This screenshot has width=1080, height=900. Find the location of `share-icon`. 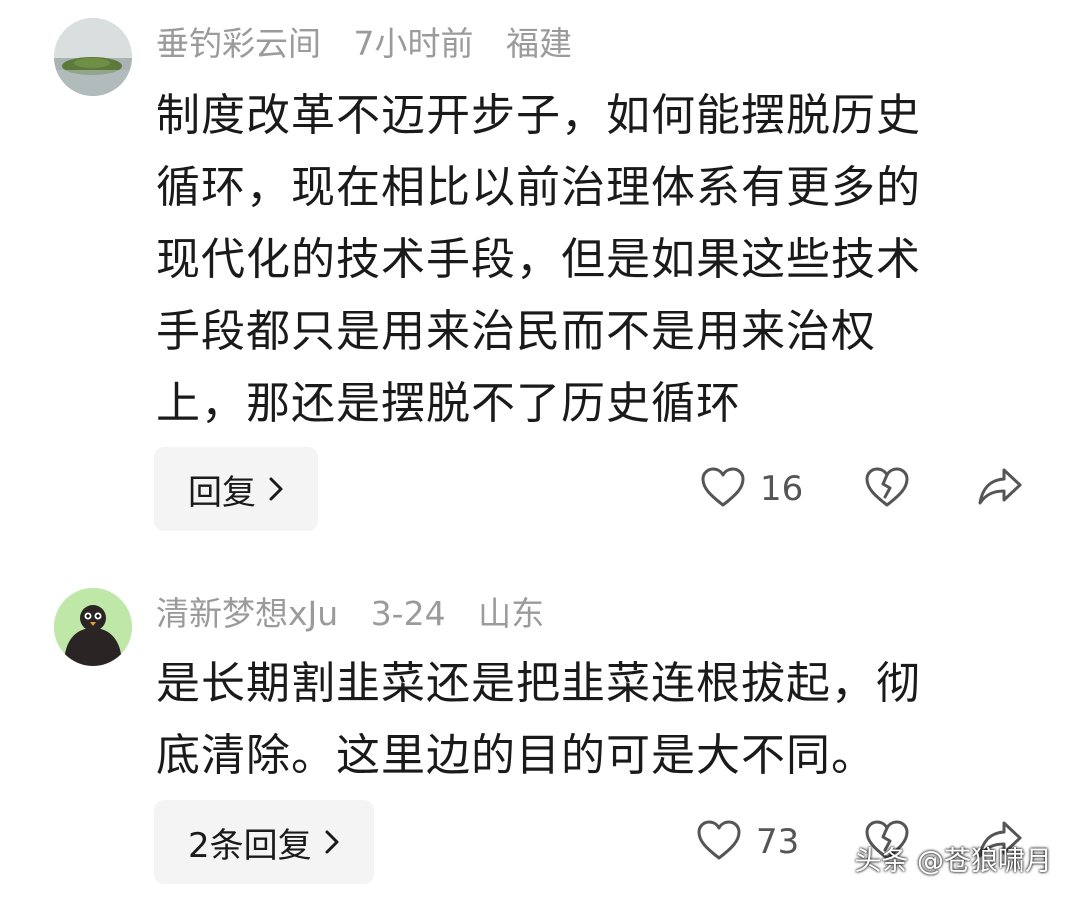

share-icon is located at coordinates (1000, 489).